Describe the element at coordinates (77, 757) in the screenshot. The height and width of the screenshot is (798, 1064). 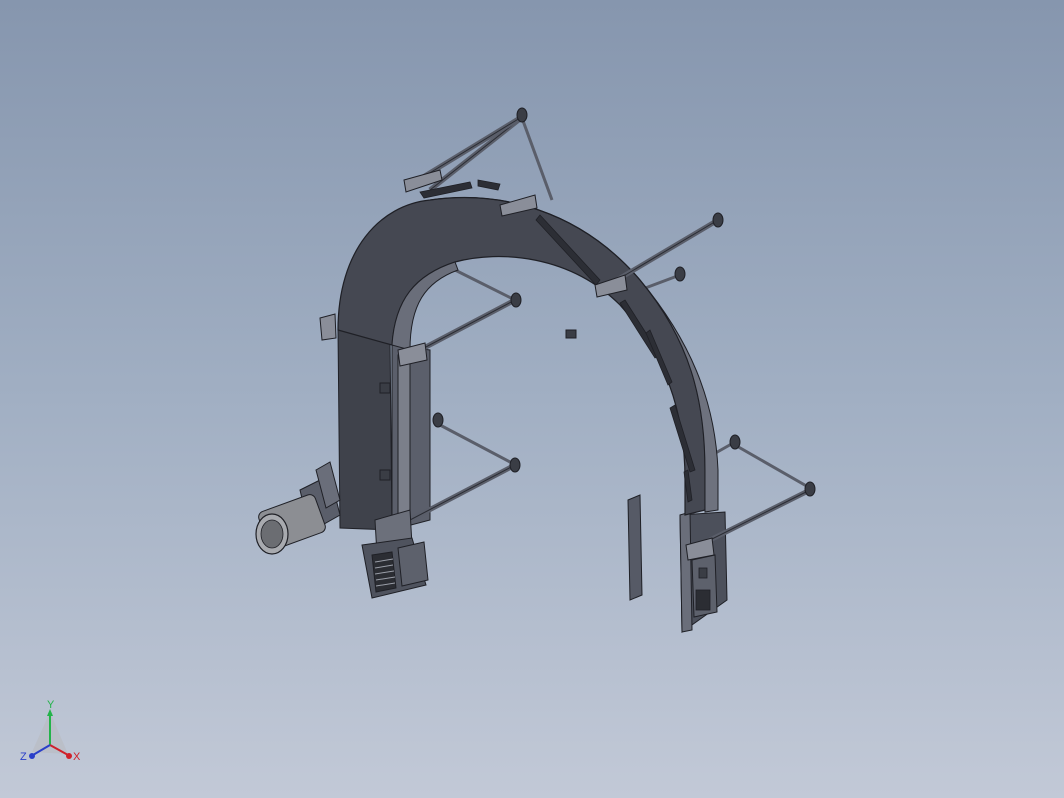
I see `triad-x-label: X` at that location.